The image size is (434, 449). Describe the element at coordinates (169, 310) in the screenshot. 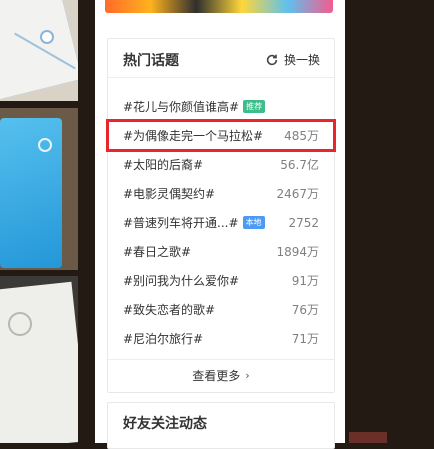

I see `topic-name: #致失恋者的歌#` at that location.